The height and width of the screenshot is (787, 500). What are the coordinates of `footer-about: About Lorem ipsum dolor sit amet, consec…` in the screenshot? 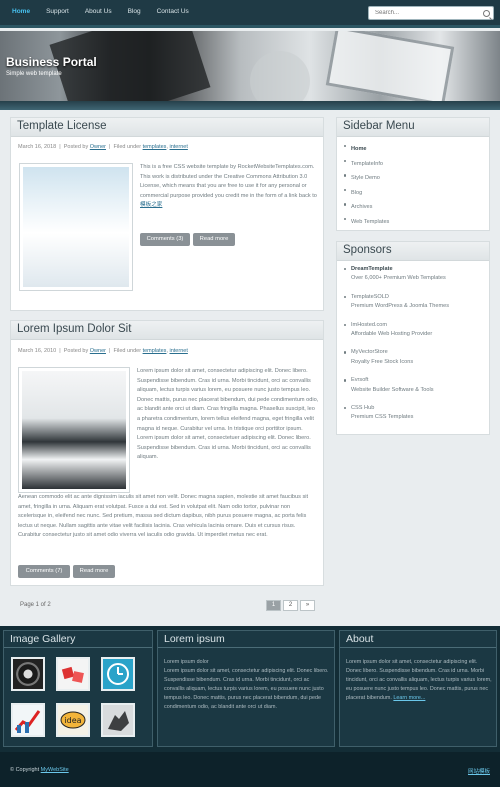 It's located at (418, 688).